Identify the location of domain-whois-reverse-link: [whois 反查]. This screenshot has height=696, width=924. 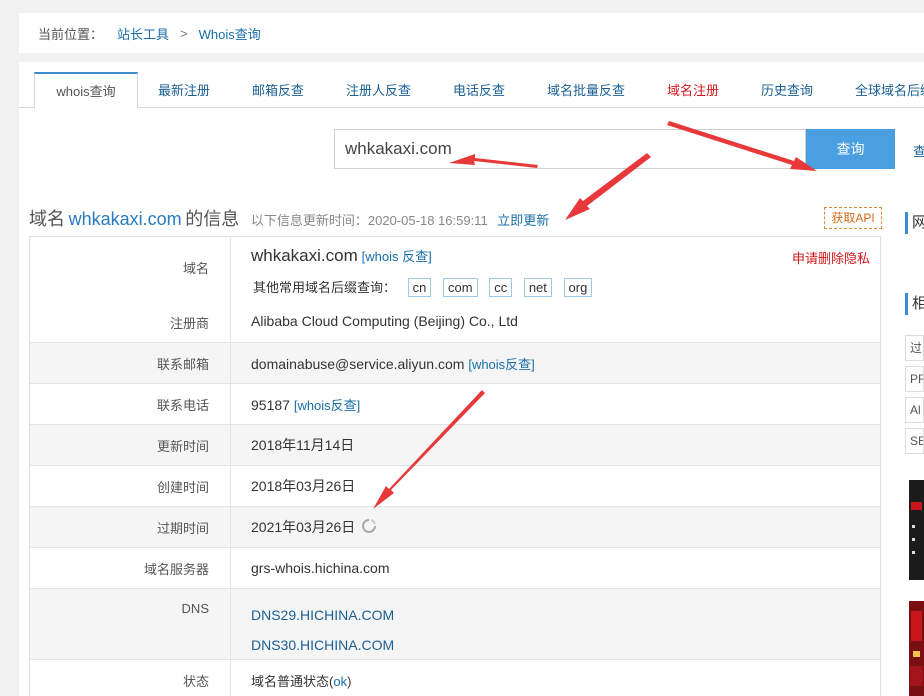
(397, 256).